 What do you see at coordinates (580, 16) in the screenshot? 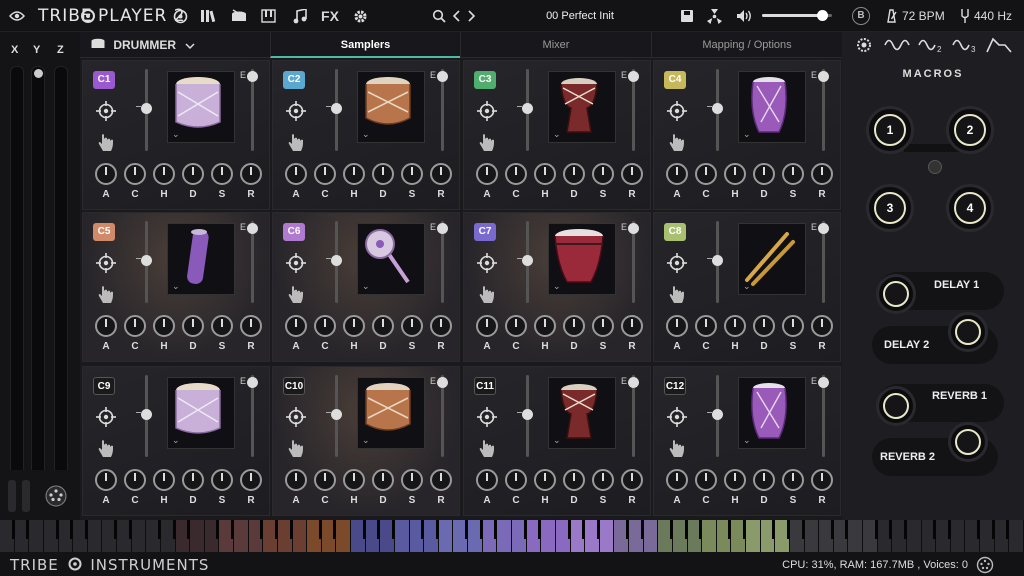
I see `preset-name: 00 Perfect Init` at bounding box center [580, 16].